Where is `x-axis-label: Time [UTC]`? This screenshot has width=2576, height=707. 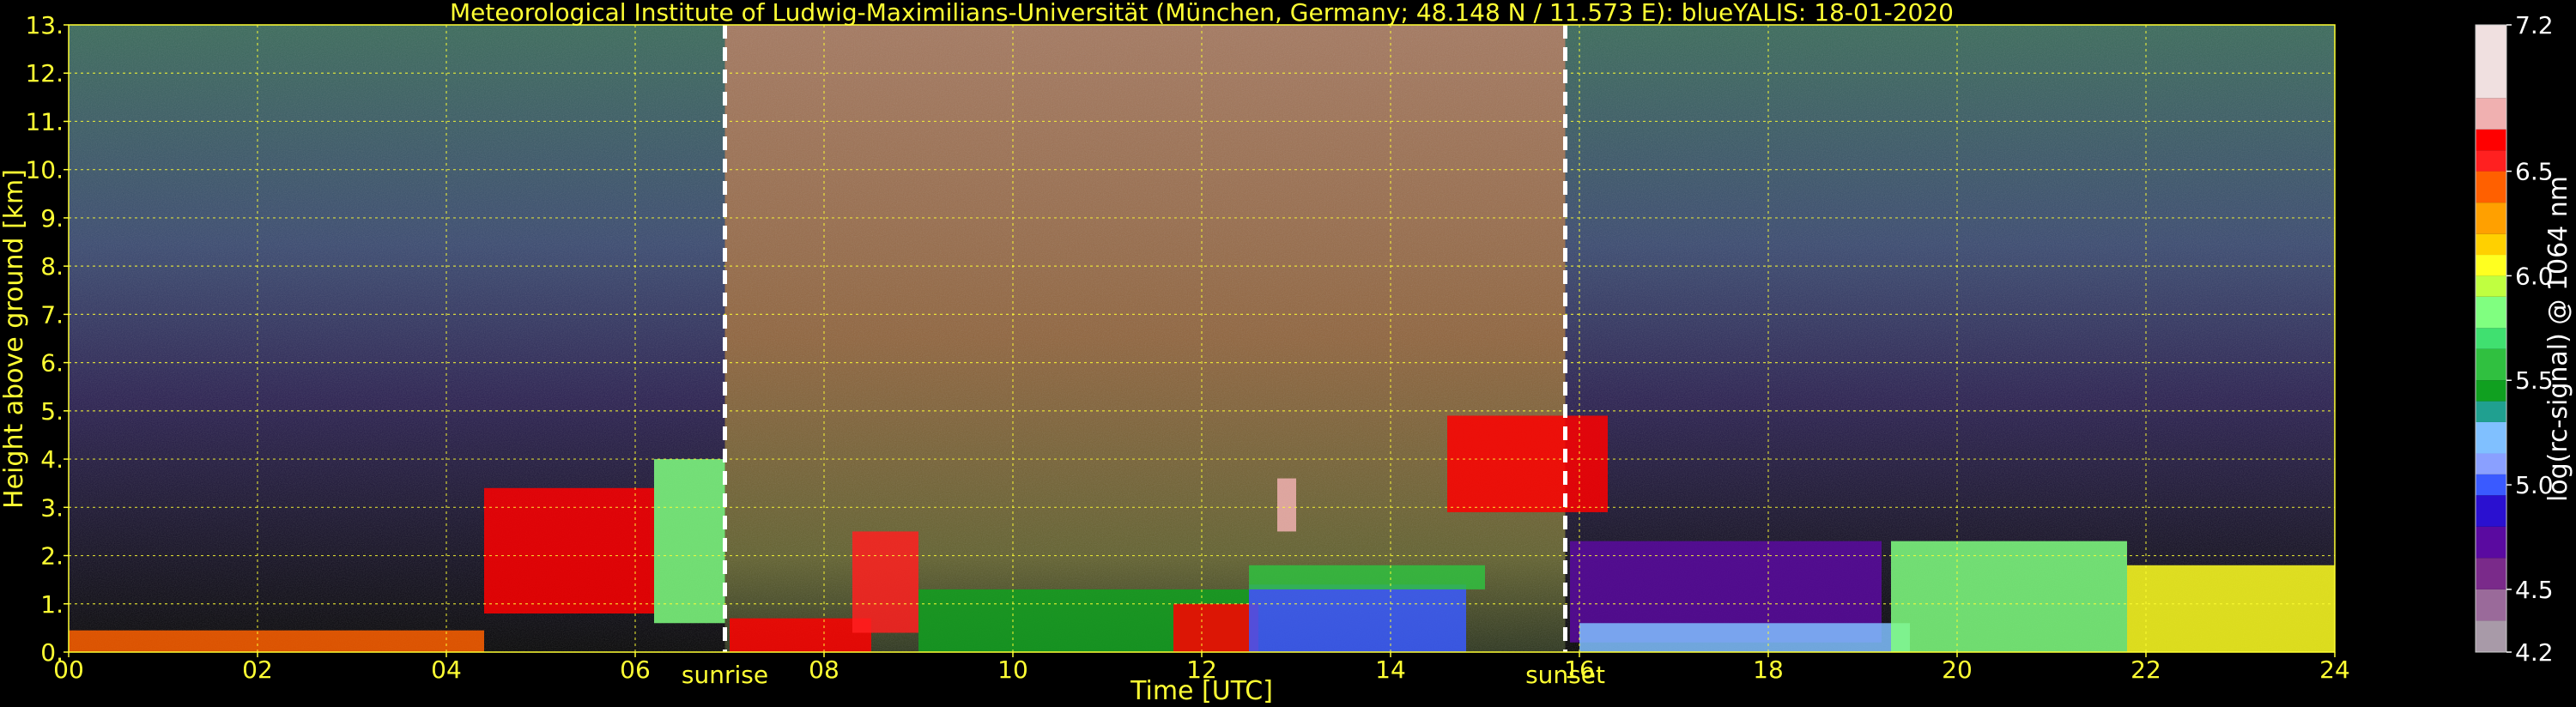
x-axis-label: Time [UTC] is located at coordinates (1201, 691).